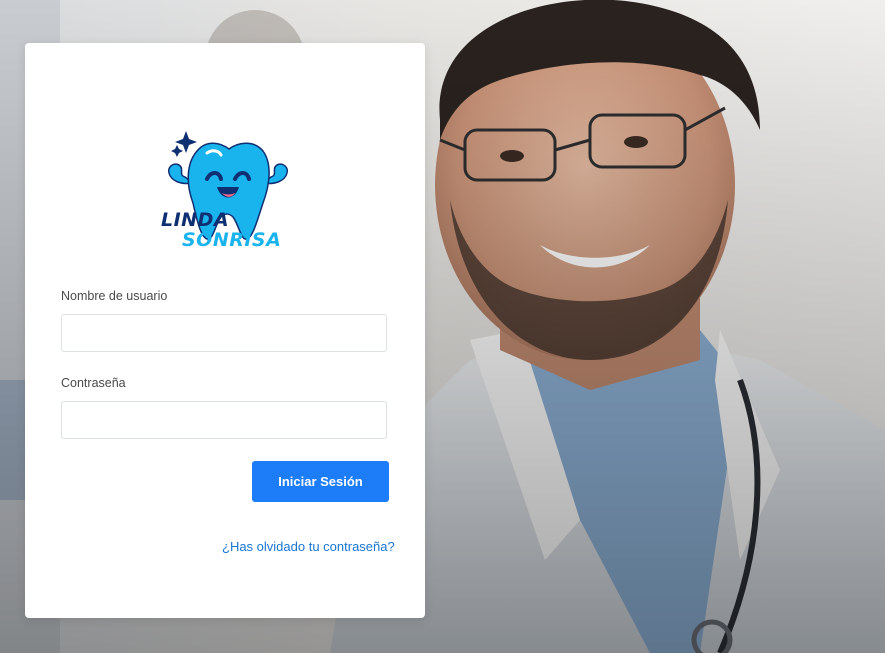  Describe the element at coordinates (308, 546) in the screenshot. I see `forgot-password-link: ¿Has olvidado tu contraseña?` at that location.